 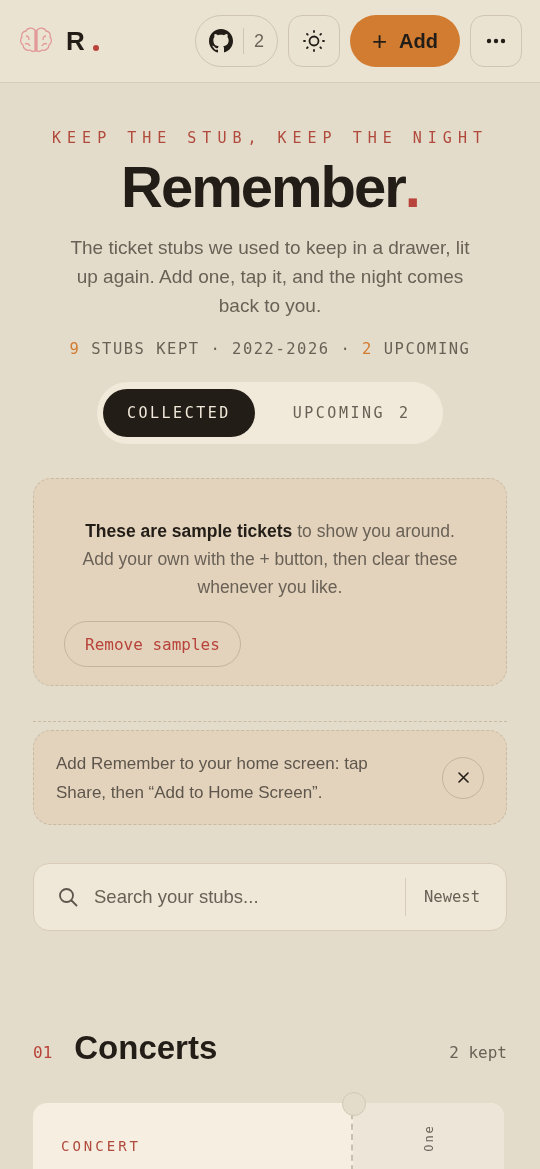 I want to click on ticket-card: CONCERT One, so click(x=268, y=1136).